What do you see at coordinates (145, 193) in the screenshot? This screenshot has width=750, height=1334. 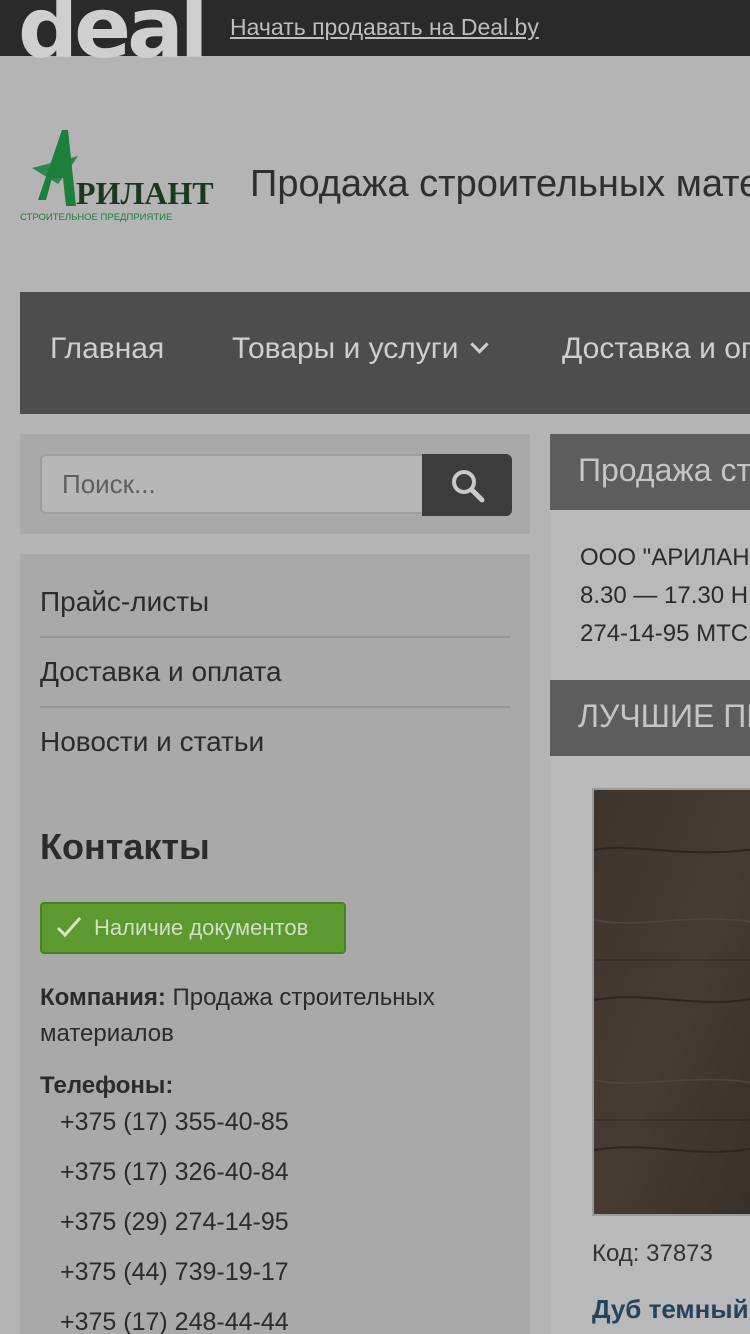 I see `logo-brand-text: РИЛАНТ` at bounding box center [145, 193].